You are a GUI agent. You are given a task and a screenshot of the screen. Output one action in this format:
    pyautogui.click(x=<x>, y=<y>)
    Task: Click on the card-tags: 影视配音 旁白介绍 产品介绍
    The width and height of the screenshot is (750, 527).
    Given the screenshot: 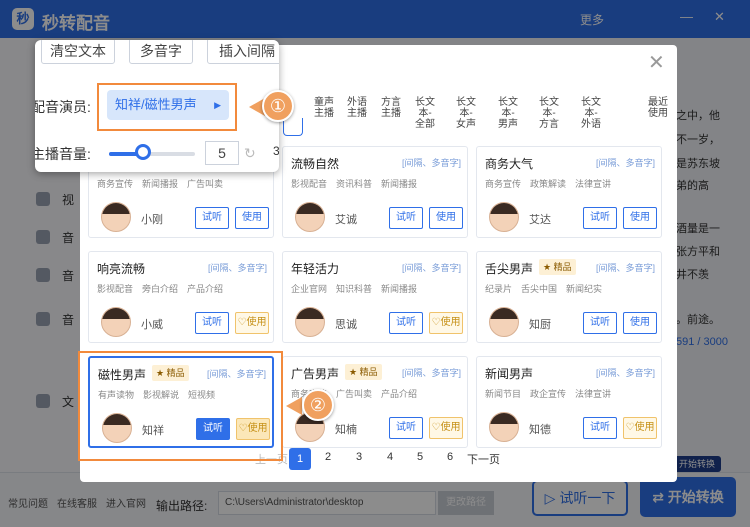 What is the action you would take?
    pyautogui.click(x=160, y=289)
    